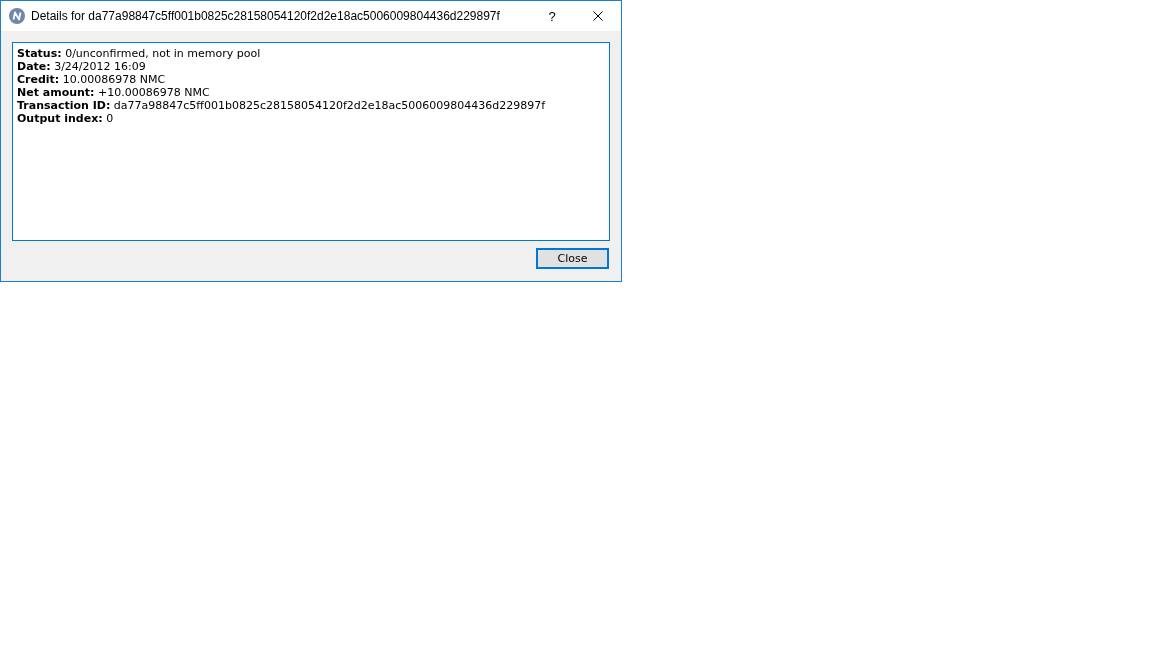 This screenshot has height=648, width=1152. What do you see at coordinates (82, 66) in the screenshot?
I see `detail-line: Date: 3/24/2012 16:09` at bounding box center [82, 66].